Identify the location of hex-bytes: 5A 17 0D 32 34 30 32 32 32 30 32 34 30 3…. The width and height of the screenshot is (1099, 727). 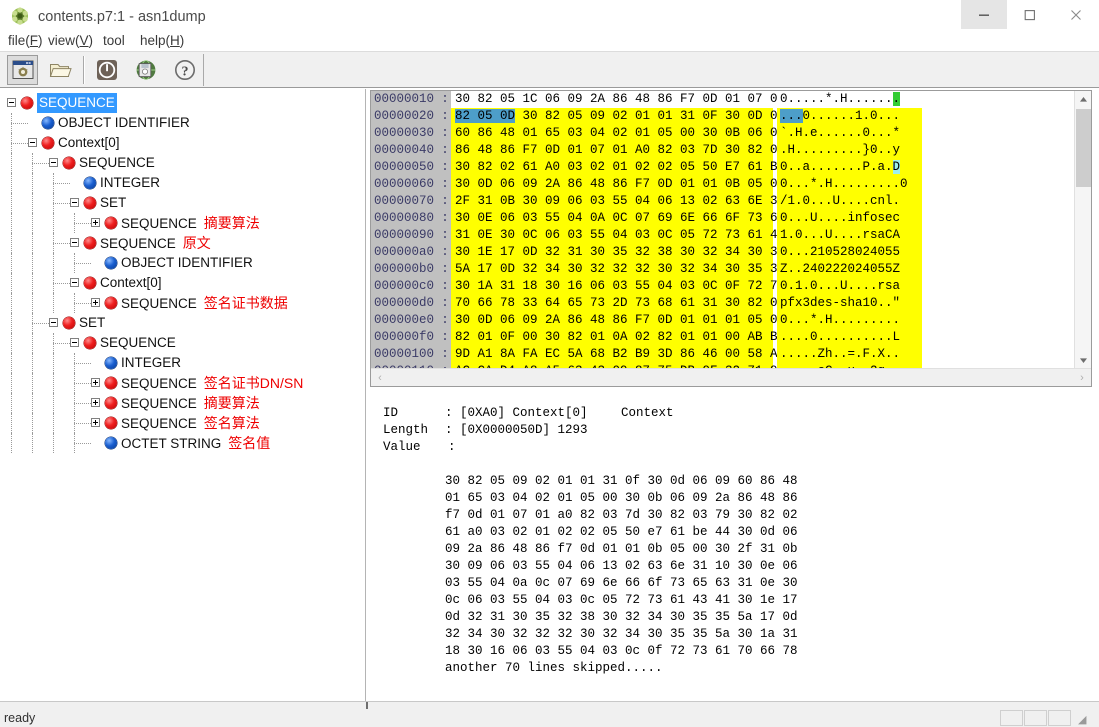
(629, 269).